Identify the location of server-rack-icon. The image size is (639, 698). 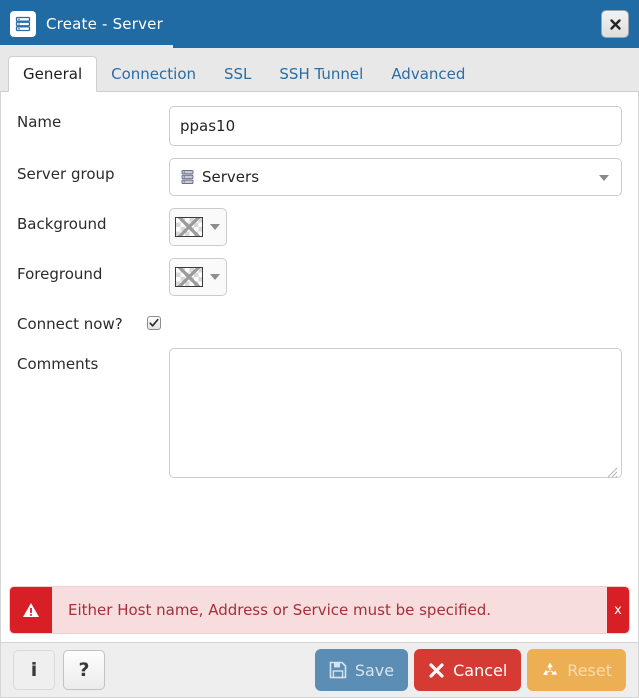
(23, 24).